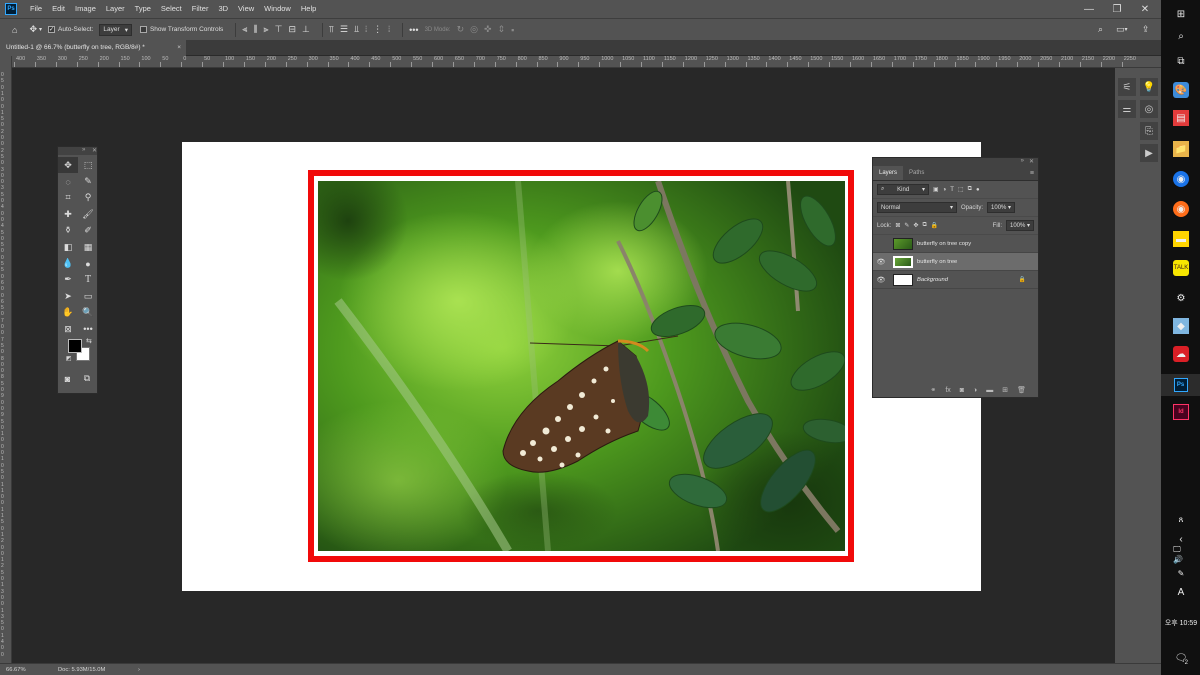 This screenshot has width=1200, height=675. What do you see at coordinates (68, 198) in the screenshot?
I see `crop-tool-icon: ⌗` at bounding box center [68, 198].